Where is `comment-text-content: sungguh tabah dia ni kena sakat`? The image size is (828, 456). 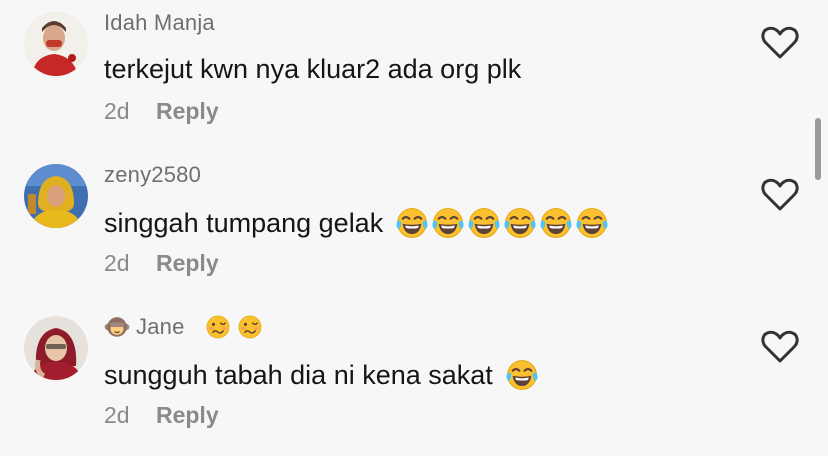 comment-text-content: sungguh tabah dia ni kena sakat is located at coordinates (298, 374).